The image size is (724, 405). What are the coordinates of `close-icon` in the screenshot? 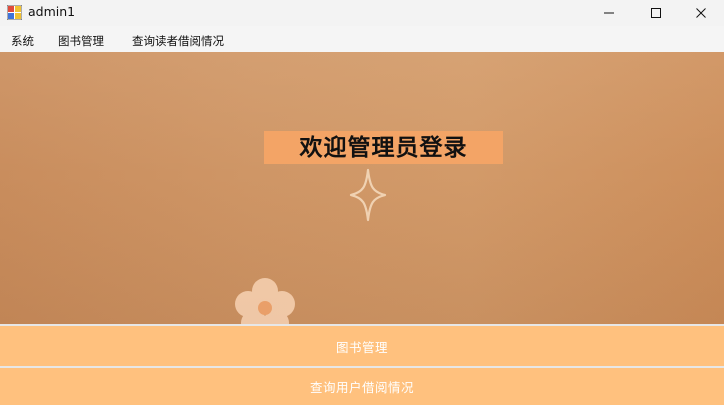 It's located at (701, 13).